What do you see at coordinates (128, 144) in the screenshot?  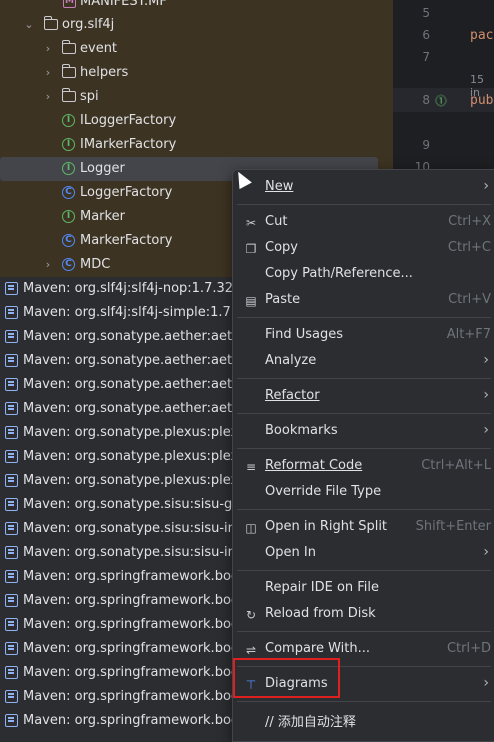 I see `tree-label-class: IMarkerFactory` at bounding box center [128, 144].